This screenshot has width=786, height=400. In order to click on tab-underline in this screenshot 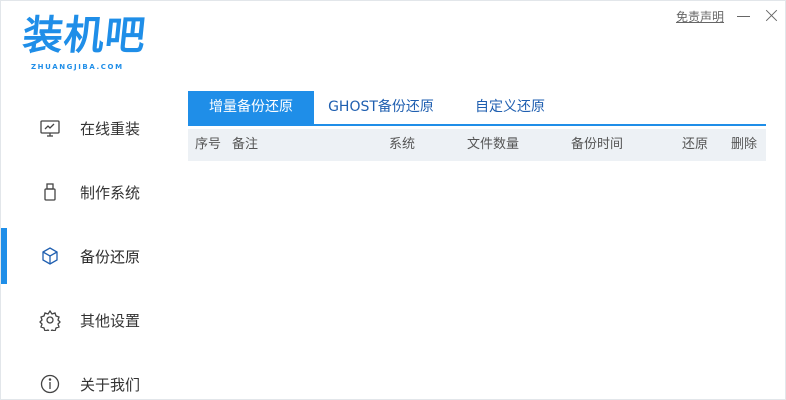, I will do `click(477, 125)`.